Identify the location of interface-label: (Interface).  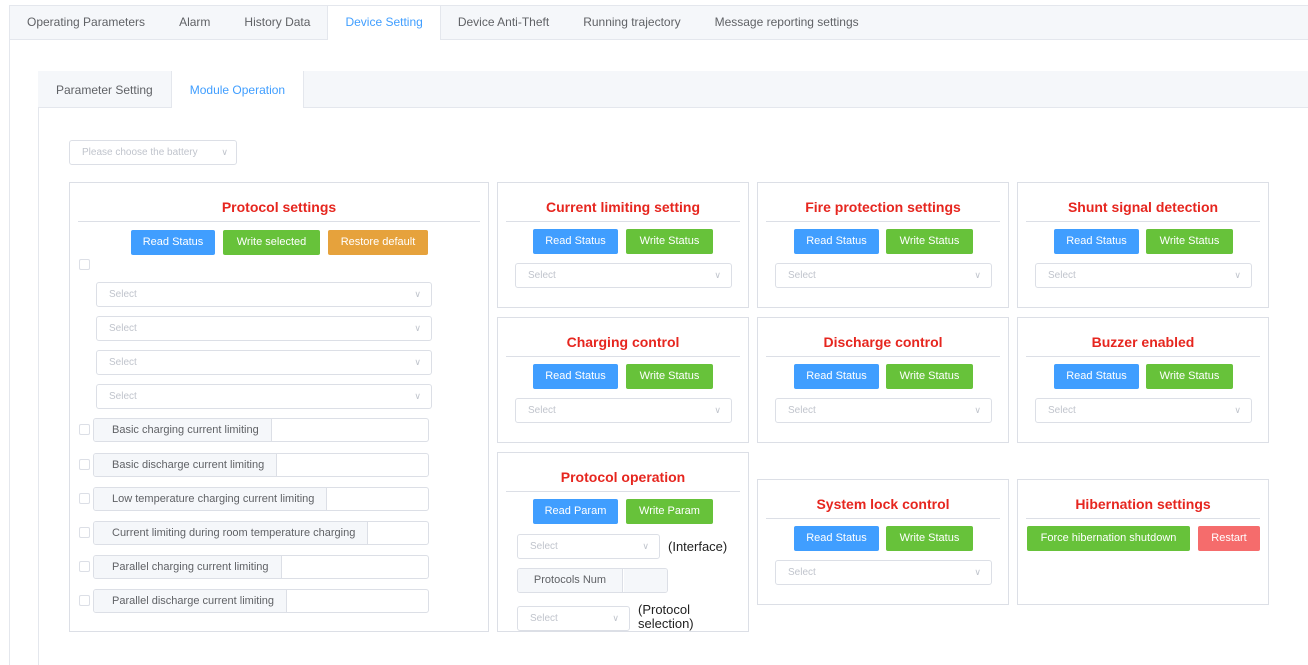
(698, 546).